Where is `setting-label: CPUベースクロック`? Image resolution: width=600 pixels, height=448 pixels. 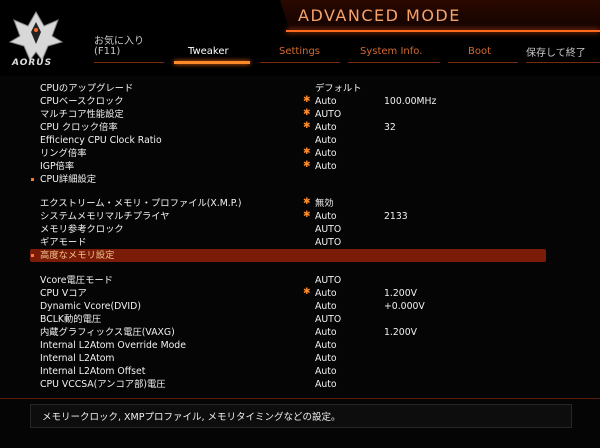 setting-label: CPUベースクロック is located at coordinates (82, 101).